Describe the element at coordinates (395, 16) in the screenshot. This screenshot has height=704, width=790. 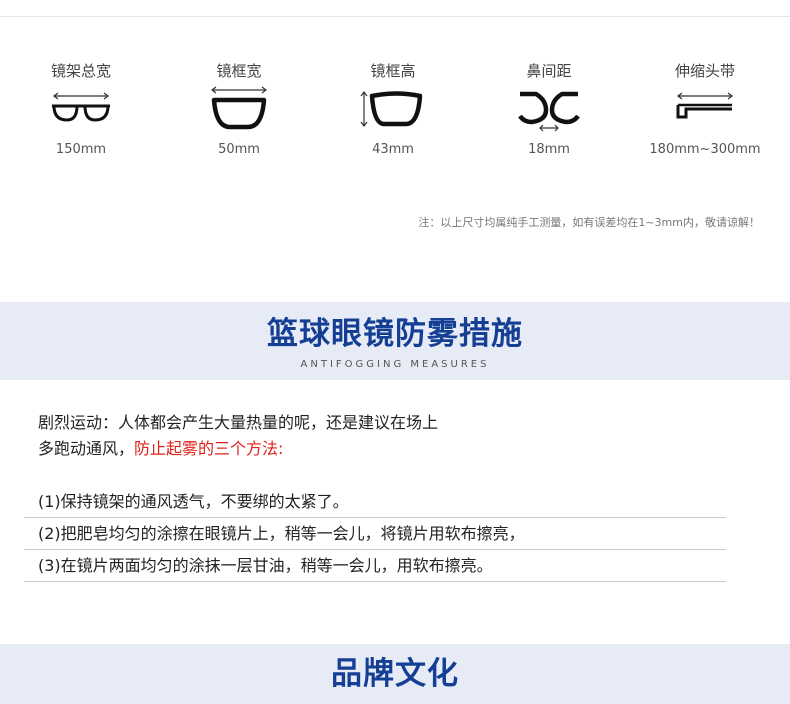
I see `top-divider` at that location.